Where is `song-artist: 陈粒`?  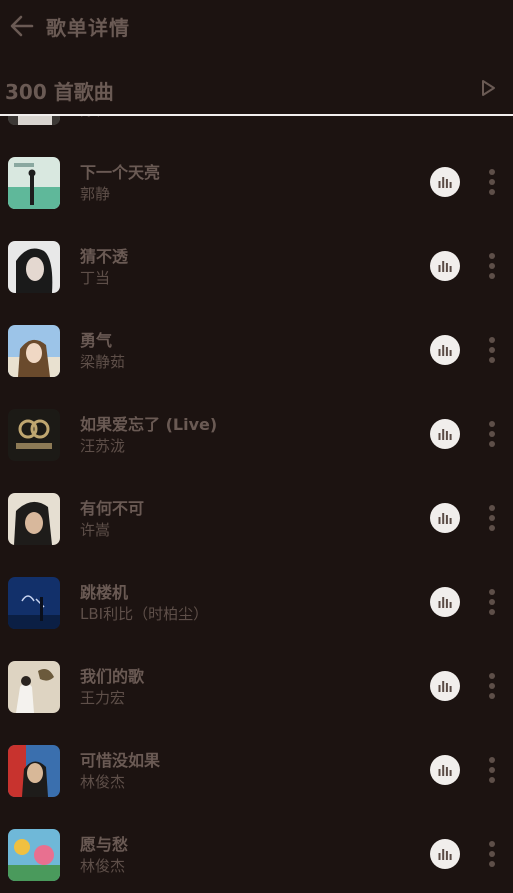 song-artist: 陈粒 is located at coordinates (95, 118).